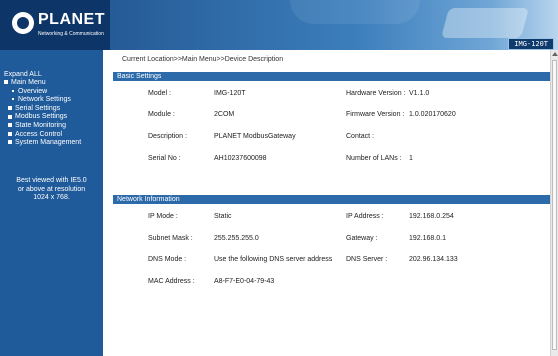 The height and width of the screenshot is (356, 558). I want to click on sidebar-item-label: State Monitoring, so click(40, 125).